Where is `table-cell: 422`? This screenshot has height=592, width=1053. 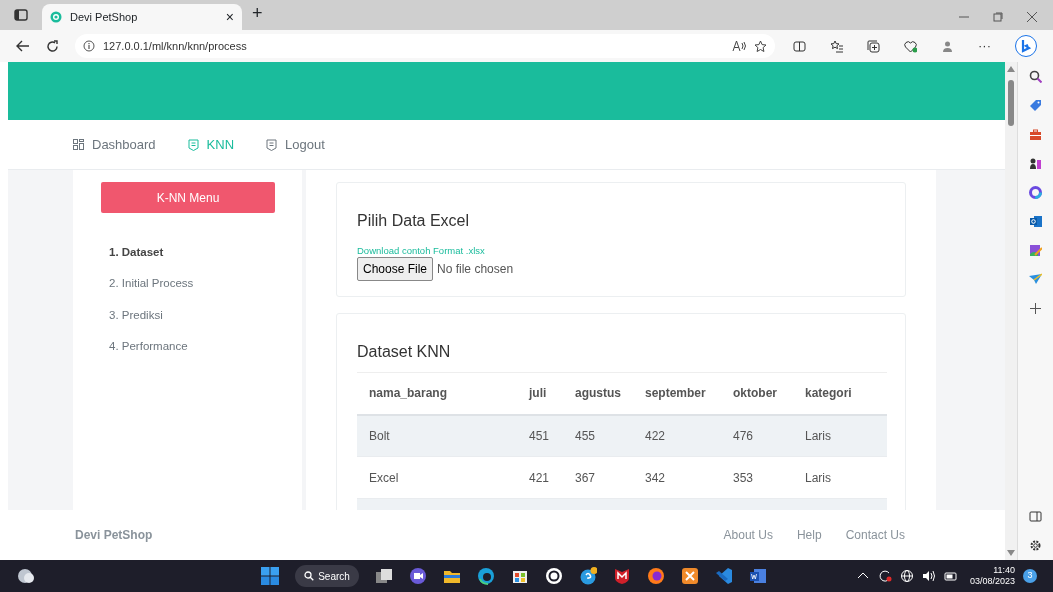 table-cell: 422 is located at coordinates (677, 435).